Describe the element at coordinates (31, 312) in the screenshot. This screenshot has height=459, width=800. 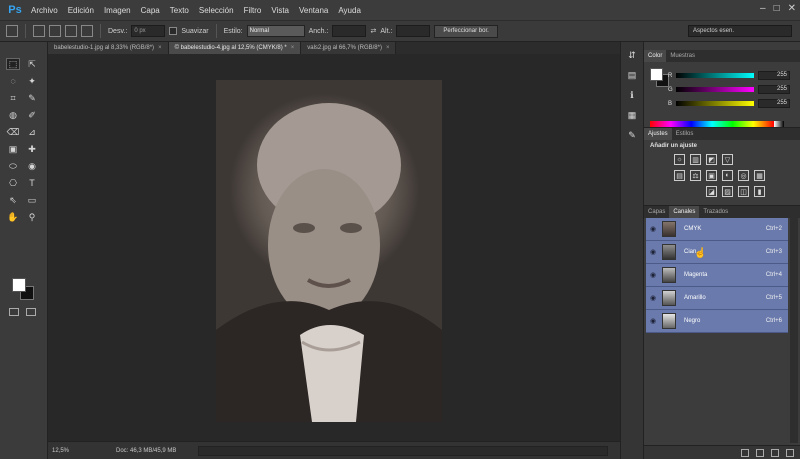
I see `screen-mode-icon` at that location.